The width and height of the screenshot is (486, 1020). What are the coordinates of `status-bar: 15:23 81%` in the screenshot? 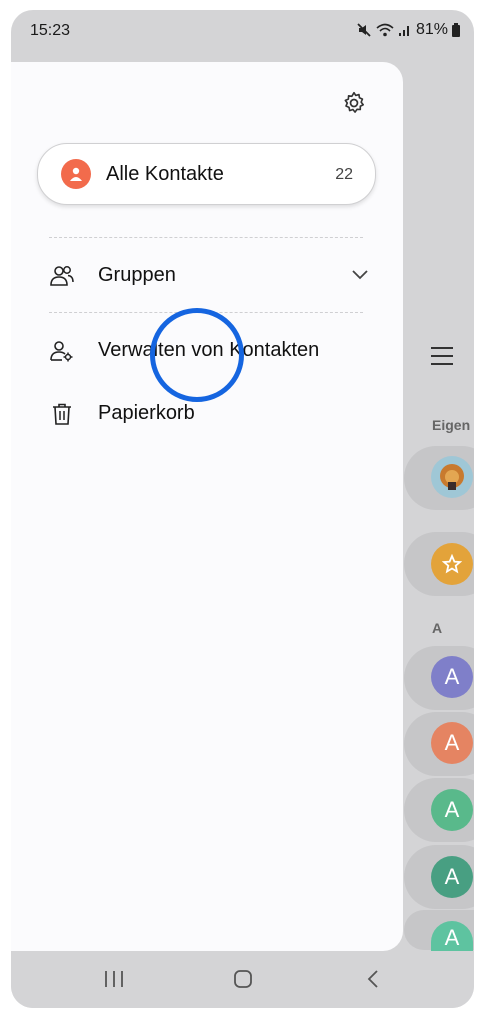 It's located at (242, 30).